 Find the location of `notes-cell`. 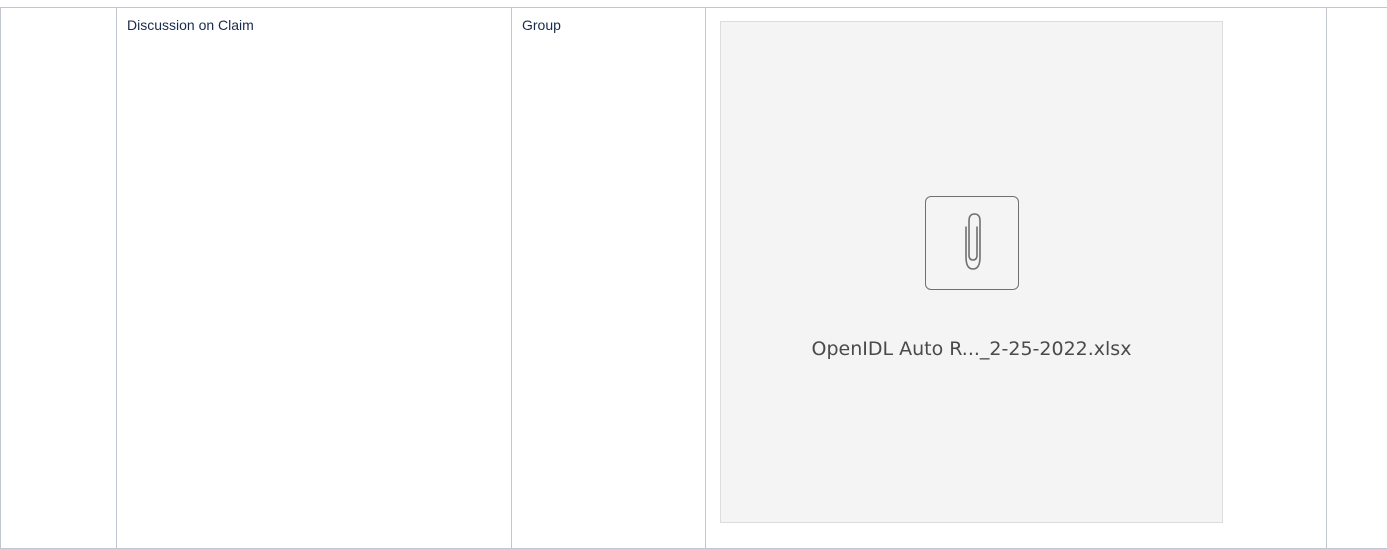

notes-cell is located at coordinates (1357, 278).